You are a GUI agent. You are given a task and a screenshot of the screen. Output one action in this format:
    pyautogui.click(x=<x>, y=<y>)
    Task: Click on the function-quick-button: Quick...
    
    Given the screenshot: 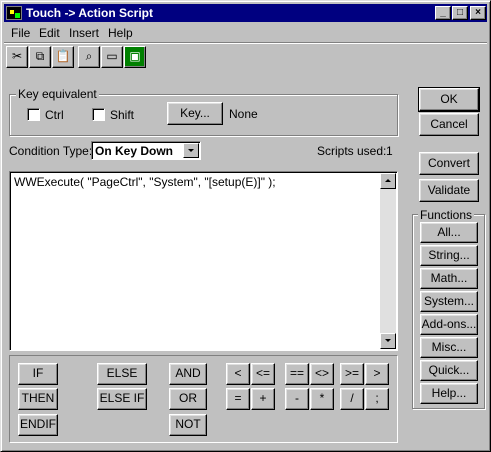 What is the action you would take?
    pyautogui.click(x=449, y=370)
    